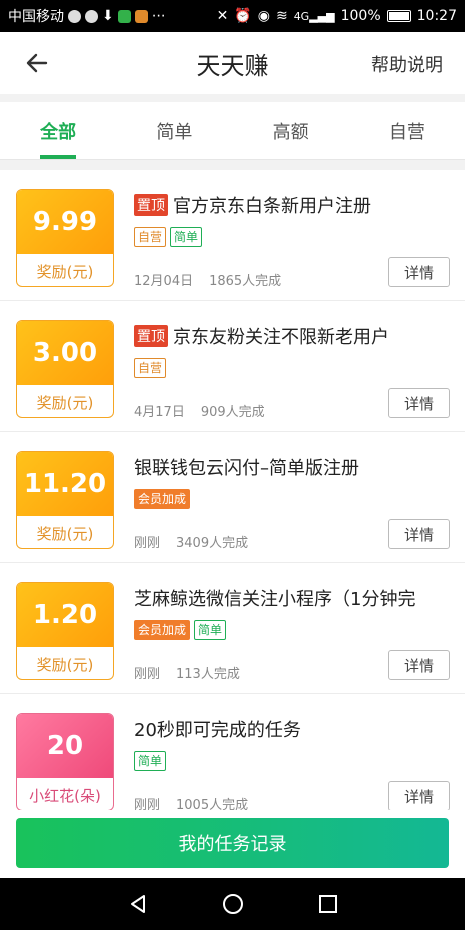 The width and height of the screenshot is (465, 930). Describe the element at coordinates (281, 337) in the screenshot. I see `task-title-text: 京东友粉关注不限新老用户` at that location.